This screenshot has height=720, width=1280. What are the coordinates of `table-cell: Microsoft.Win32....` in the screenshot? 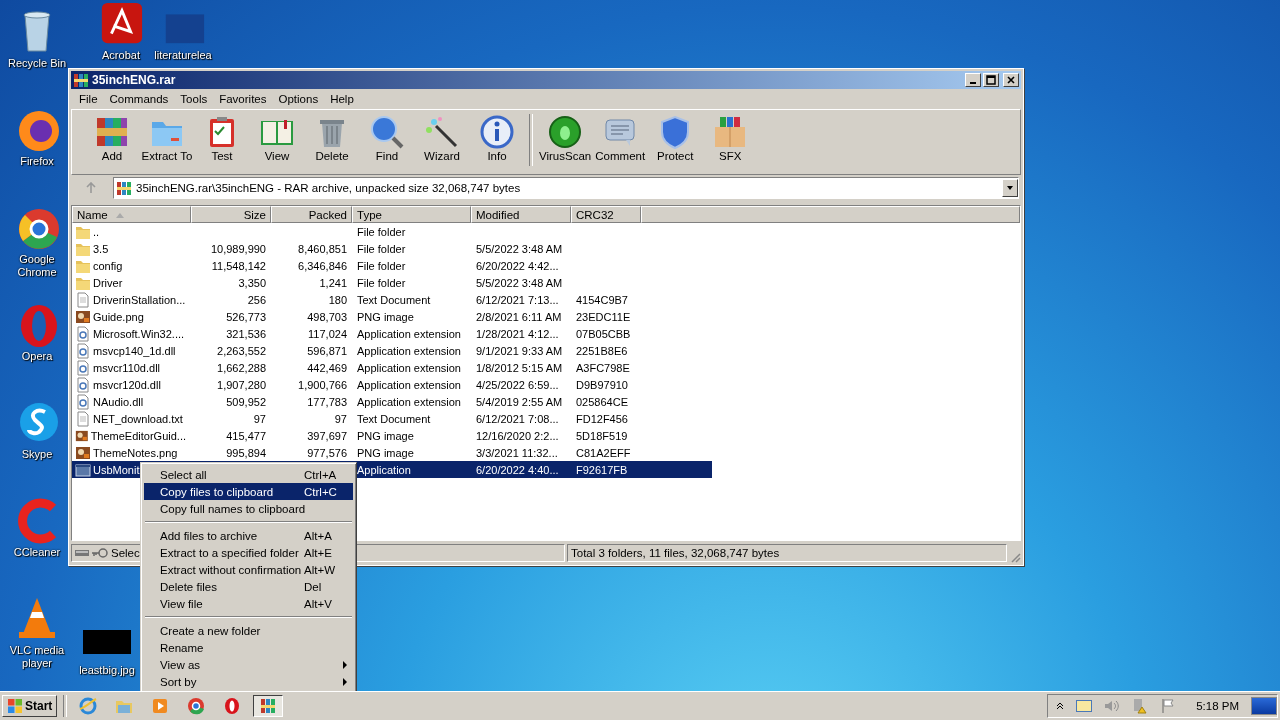 It's located at (139, 333).